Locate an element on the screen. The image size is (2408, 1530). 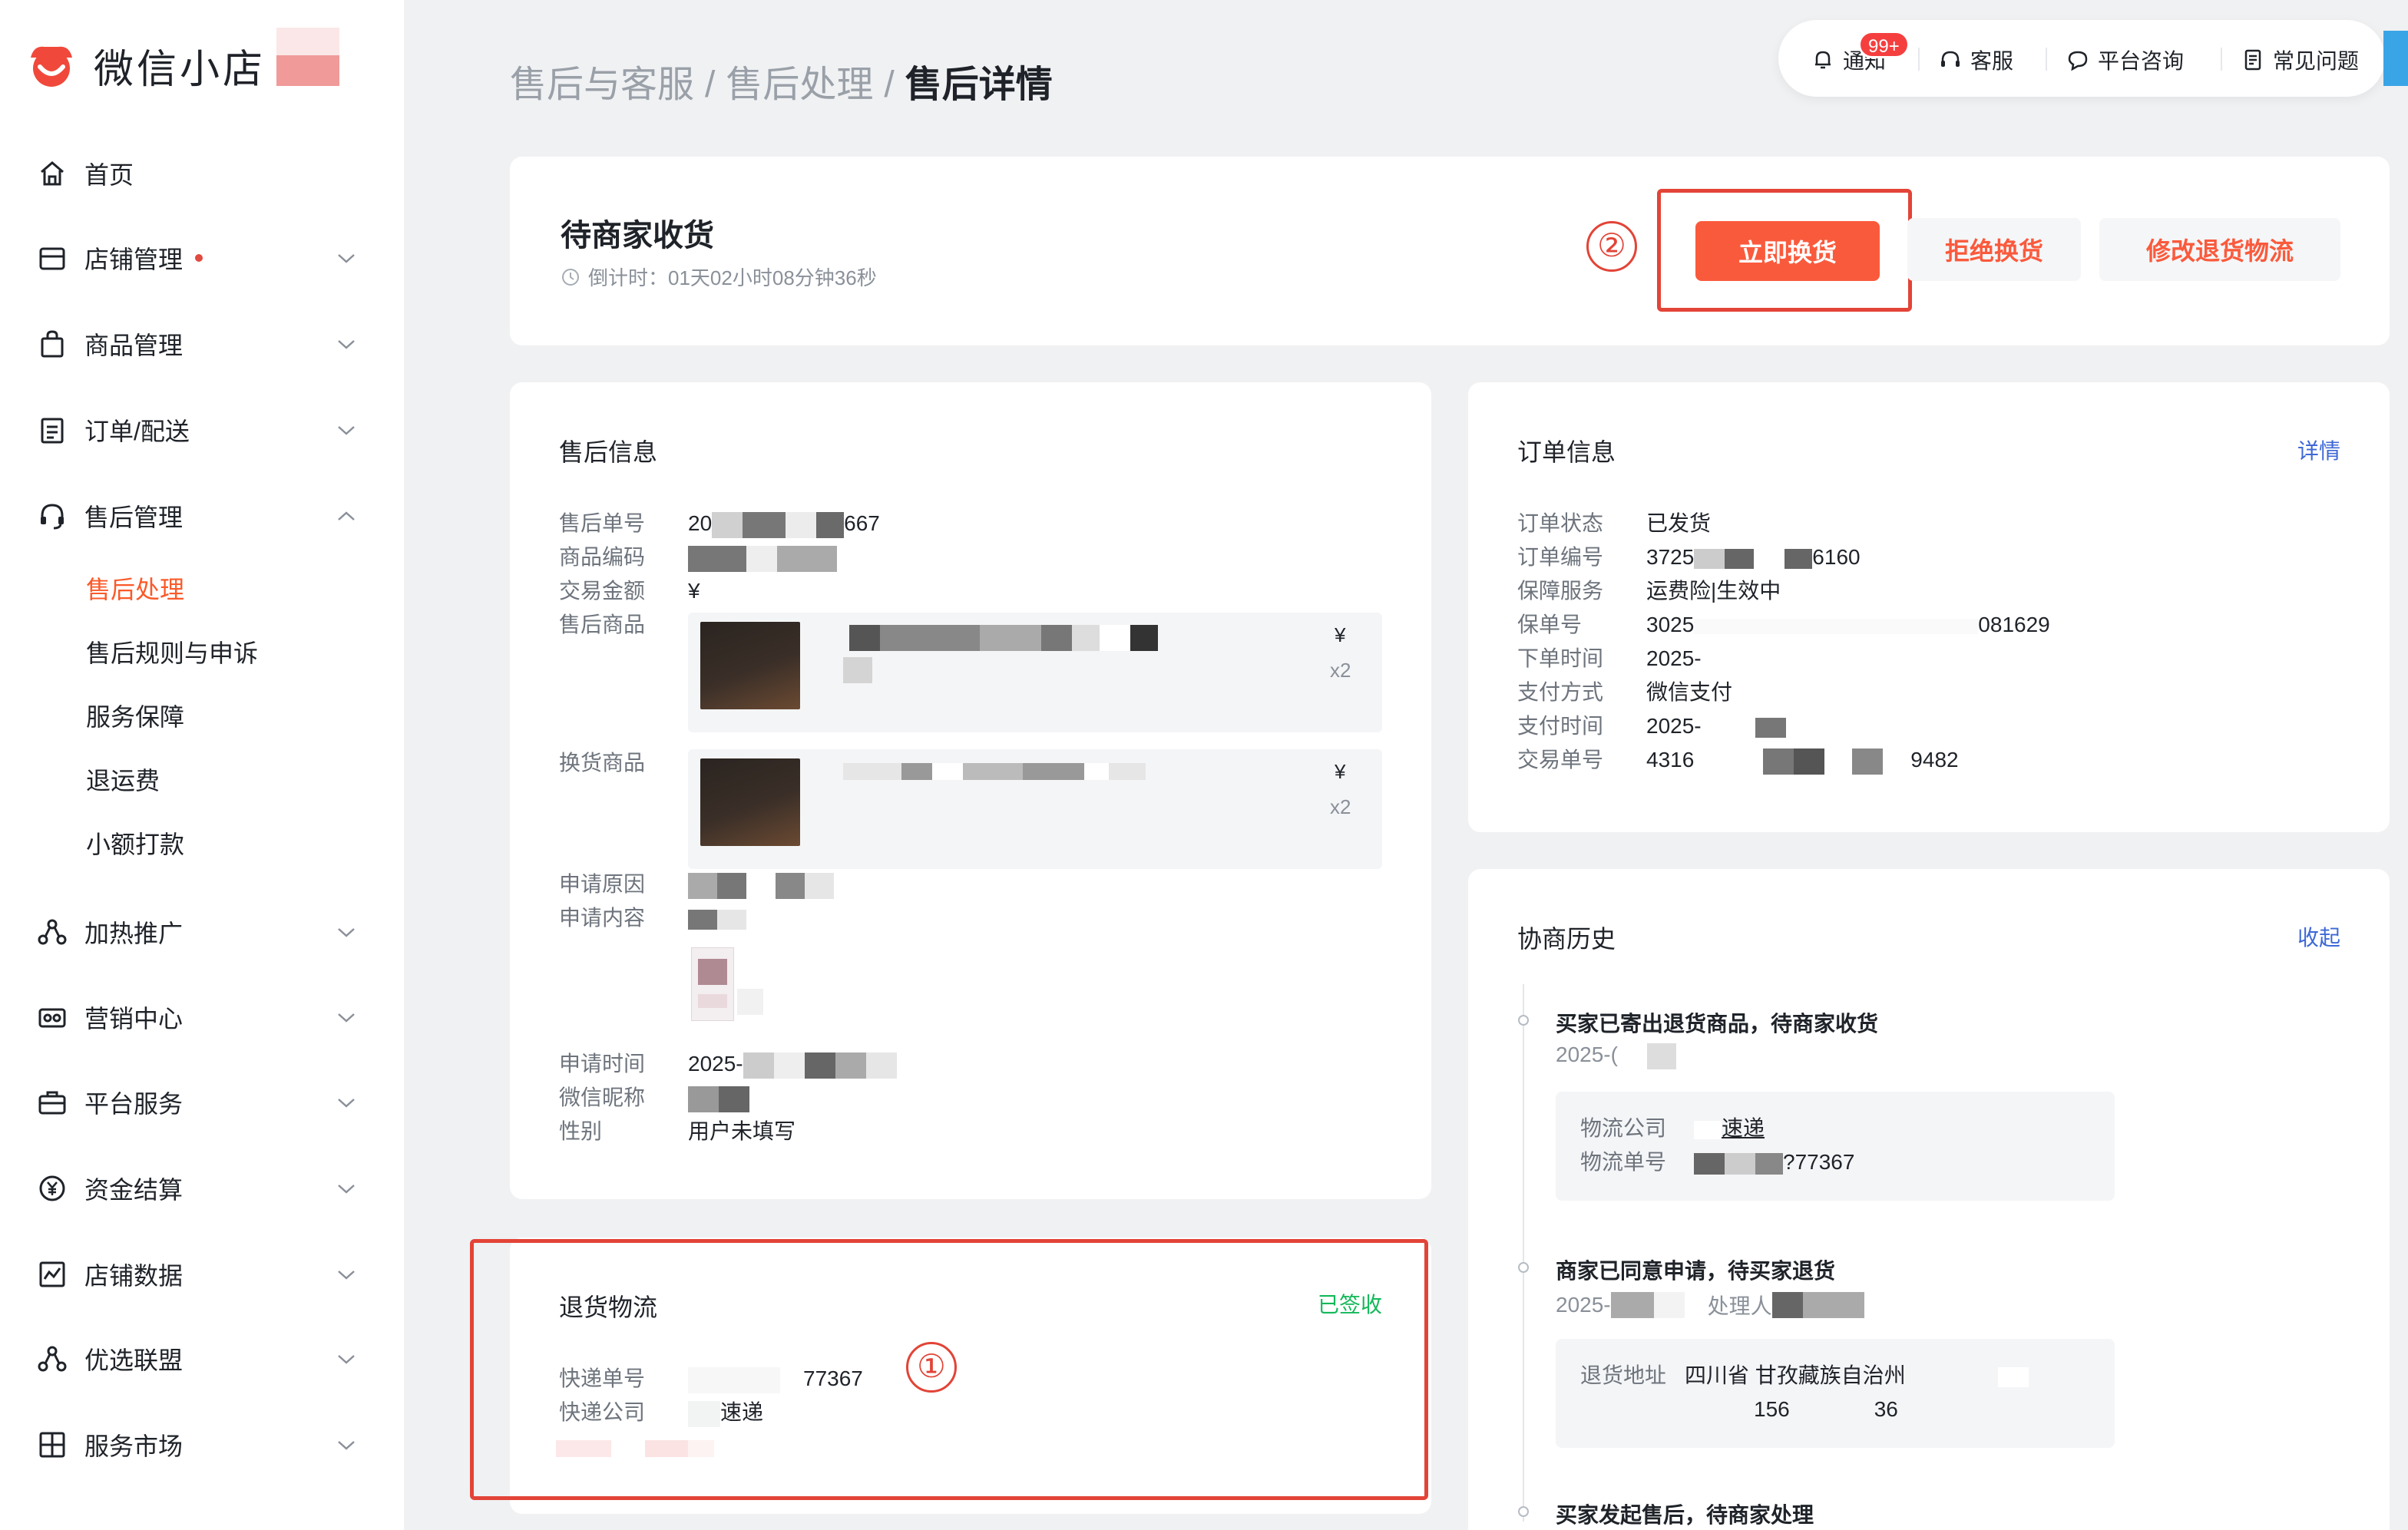
order-status-row: 订单状态 已发货 is located at coordinates (1615, 523).